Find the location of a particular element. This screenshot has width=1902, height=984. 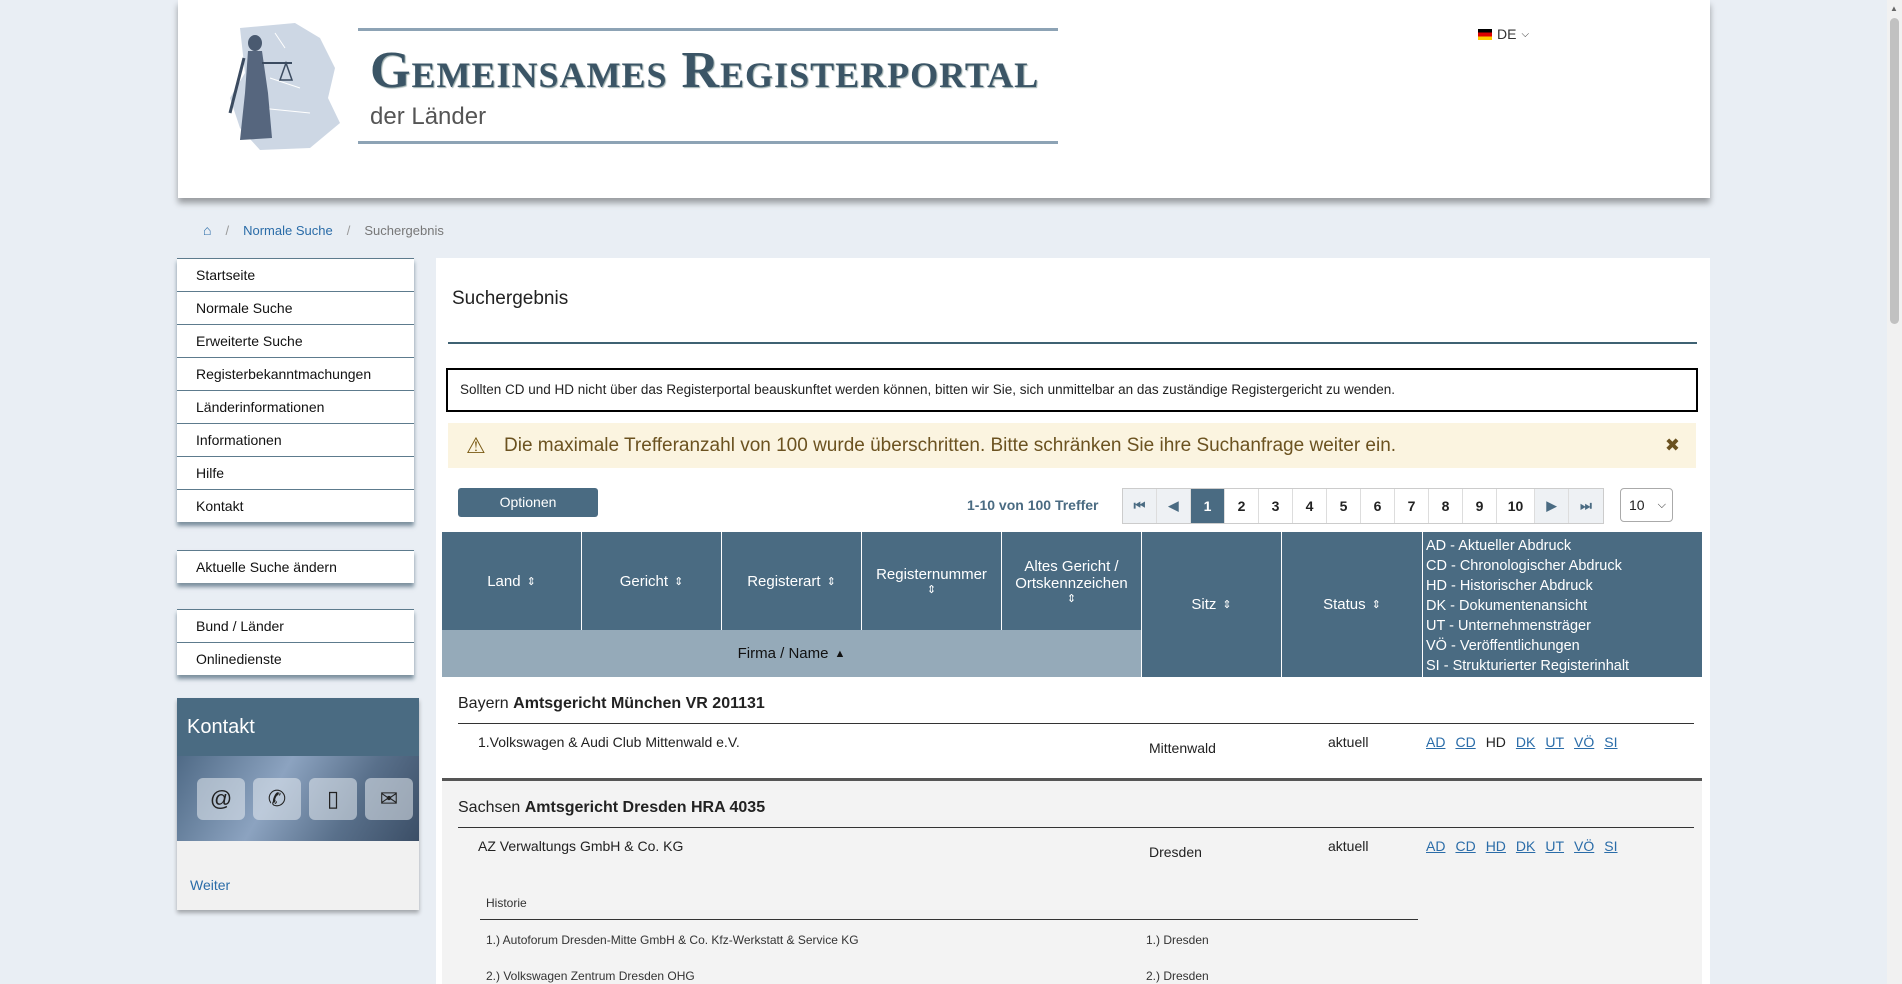

doc-link-hd: HD is located at coordinates (1496, 846).